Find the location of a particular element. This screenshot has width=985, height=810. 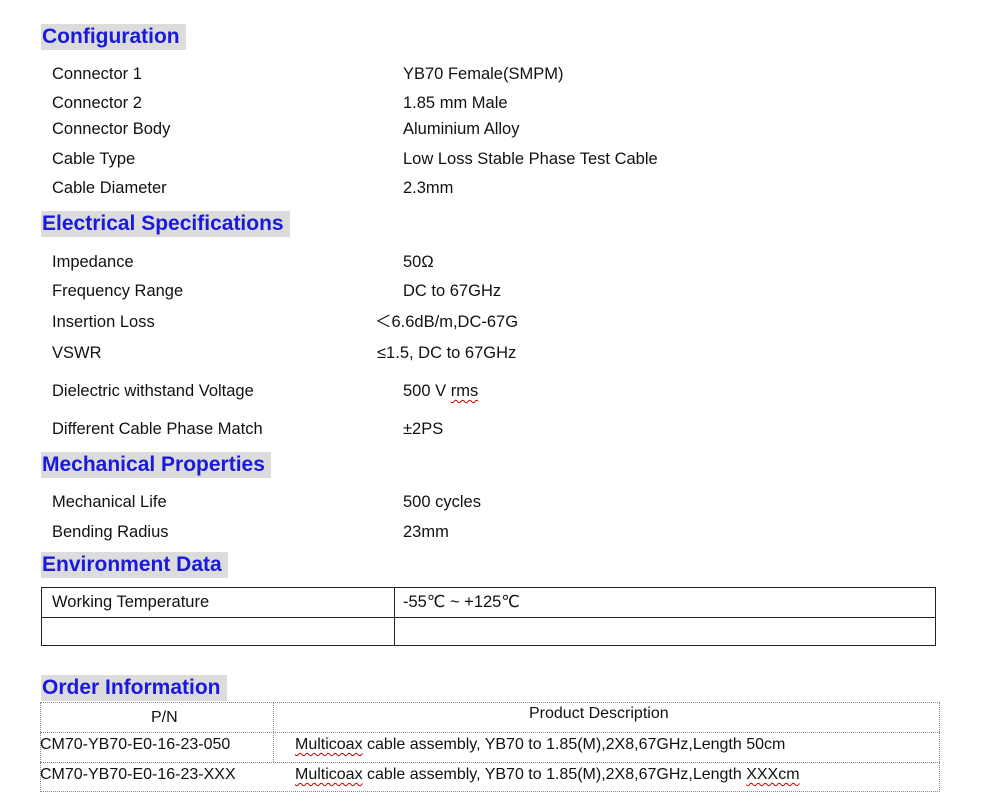

spec-label-mechanical-life: Mechanical Life is located at coordinates (109, 502).